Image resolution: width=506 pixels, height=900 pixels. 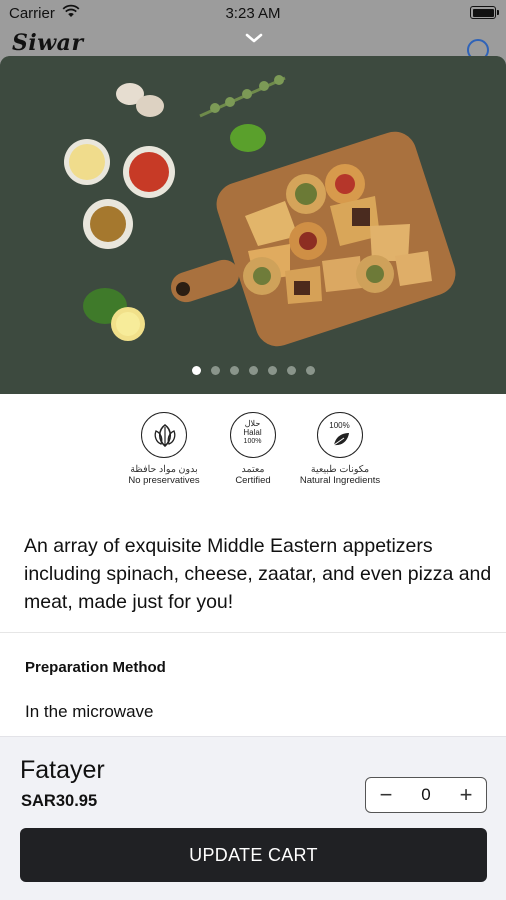 What do you see at coordinates (59, 801) in the screenshot?
I see `product-price: SAR30.95` at bounding box center [59, 801].